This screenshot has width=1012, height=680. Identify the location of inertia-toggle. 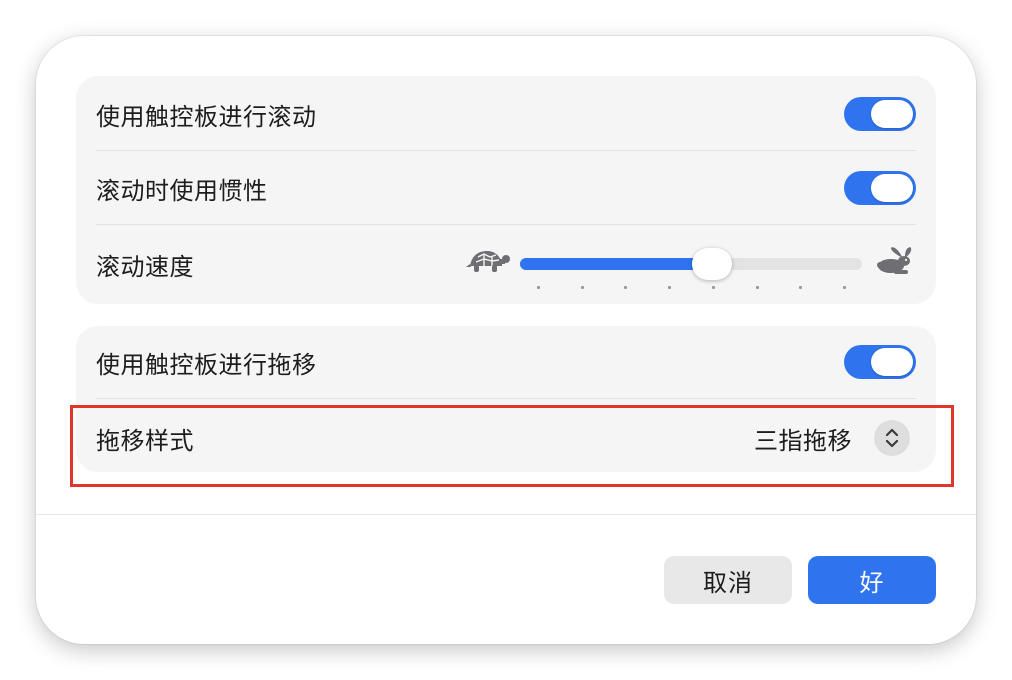
(880, 188).